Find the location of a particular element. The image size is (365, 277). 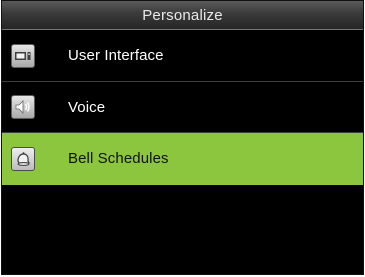

menu-item-label: Voice is located at coordinates (87, 107).